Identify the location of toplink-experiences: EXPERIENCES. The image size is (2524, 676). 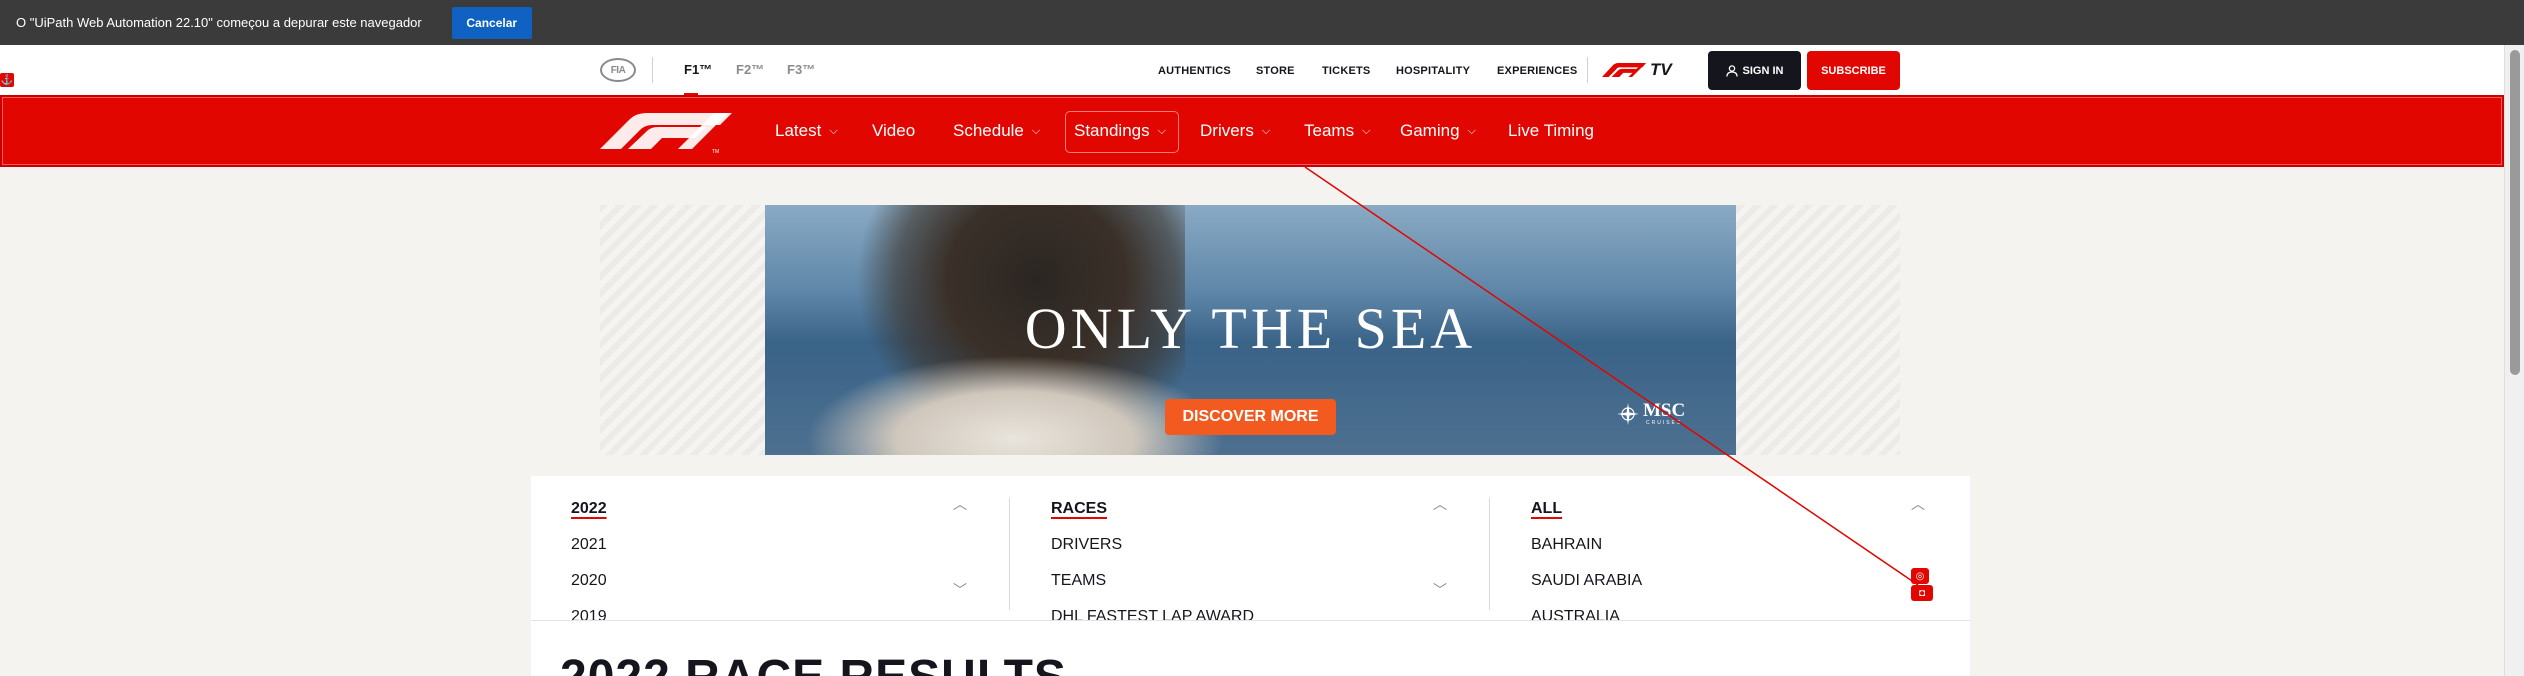
(1537, 71).